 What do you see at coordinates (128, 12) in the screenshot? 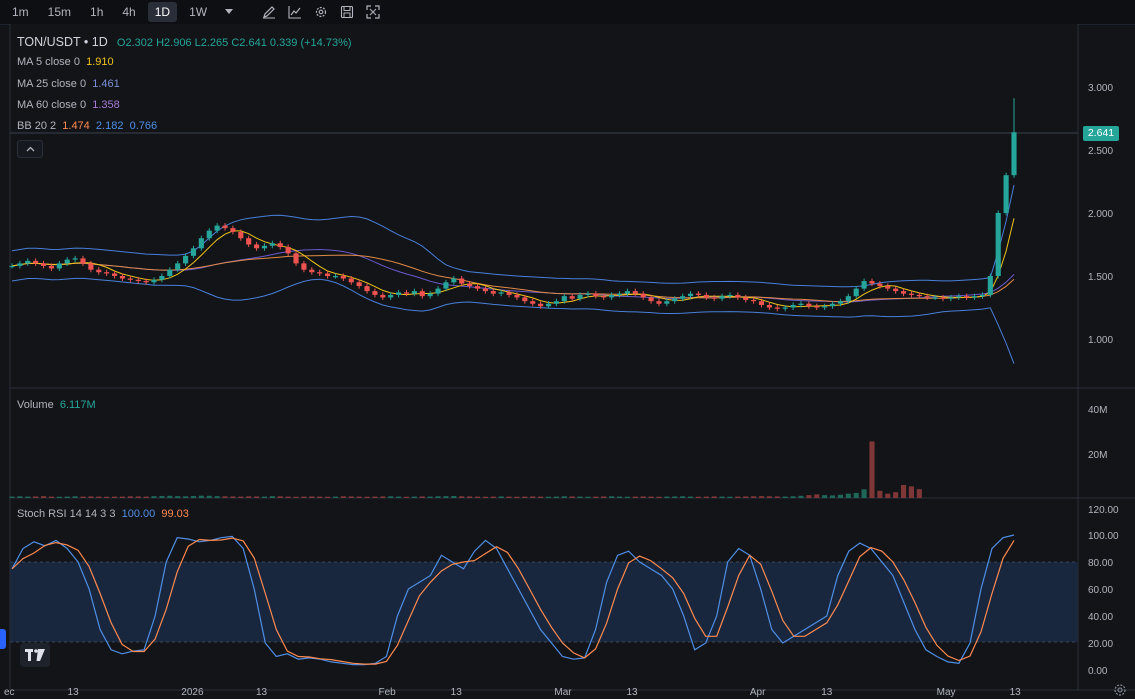
I see `timeframe-4h: 4h` at bounding box center [128, 12].